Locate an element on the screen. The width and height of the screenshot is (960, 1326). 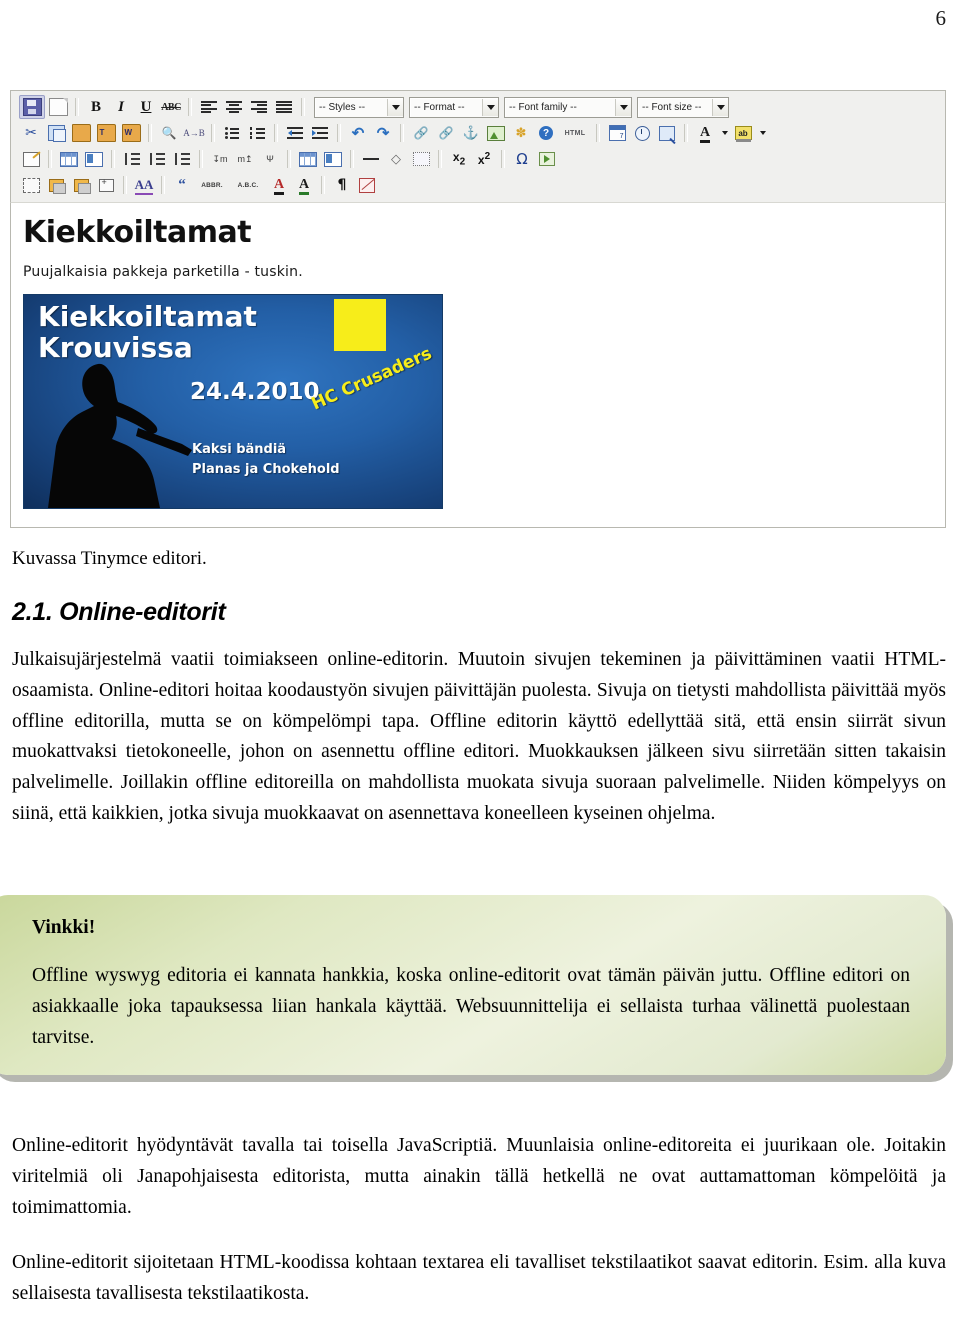
undo-button: ↶ is located at coordinates (358, 133).